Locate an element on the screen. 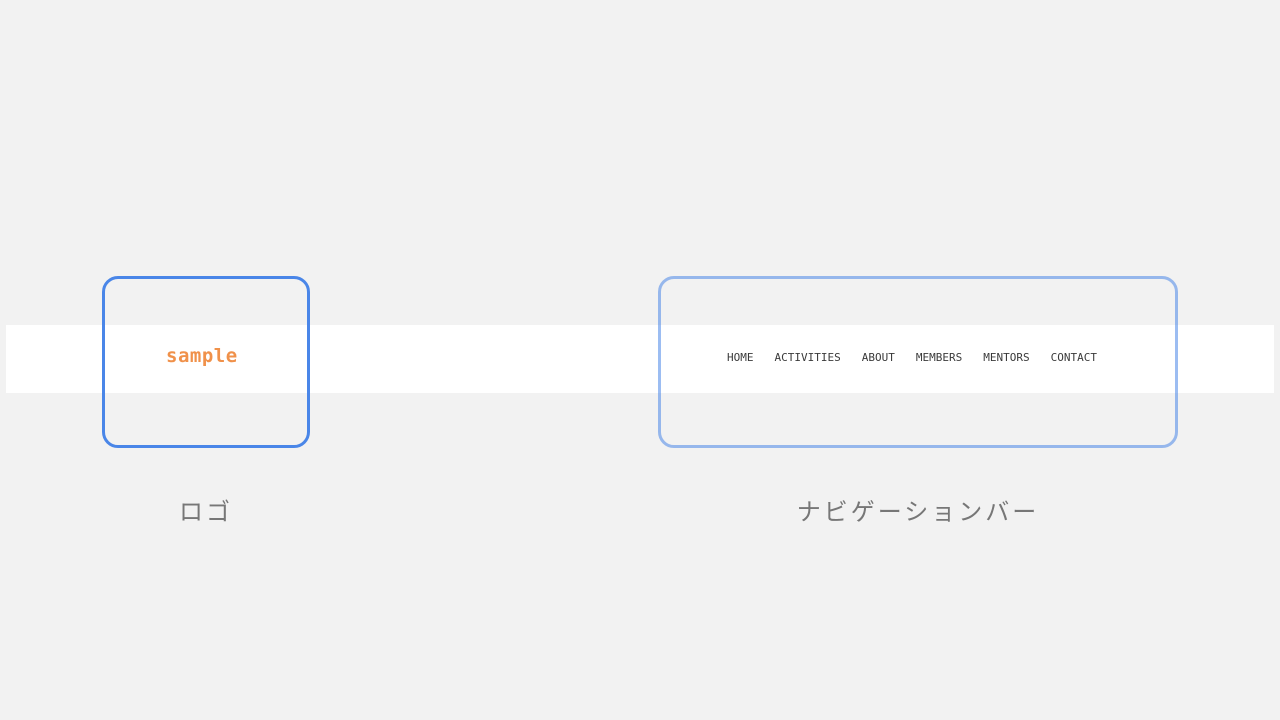 The width and height of the screenshot is (1280, 720). logo-caption: ロゴ is located at coordinates (206, 512).